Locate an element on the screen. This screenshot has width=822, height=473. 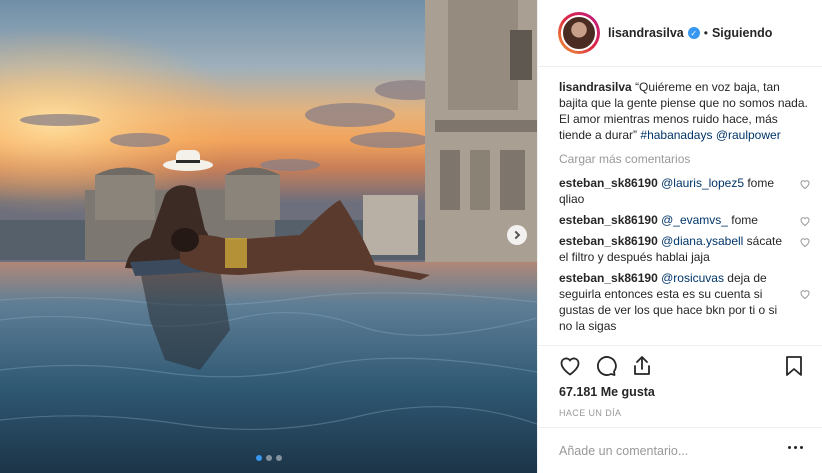
post-header: lisandrasilva ✓ • Siguiendo is located at coordinates (680, 33).